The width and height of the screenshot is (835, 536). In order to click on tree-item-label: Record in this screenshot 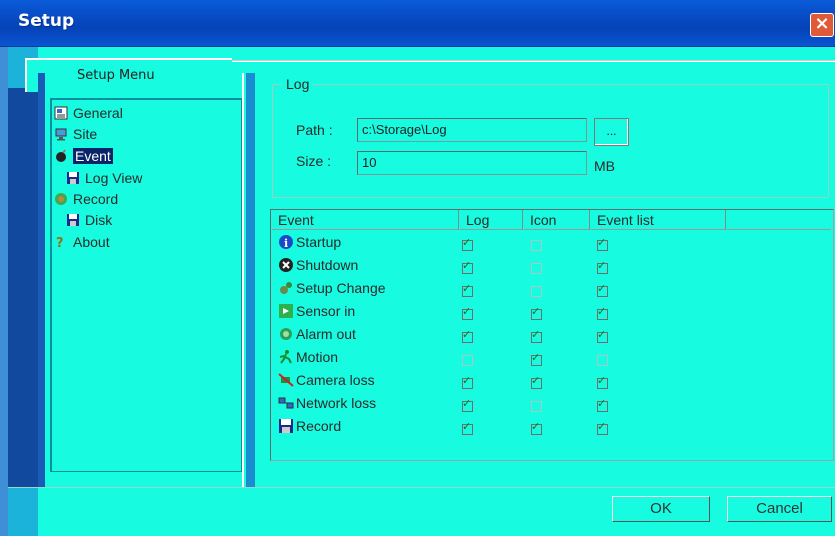, I will do `click(96, 199)`.